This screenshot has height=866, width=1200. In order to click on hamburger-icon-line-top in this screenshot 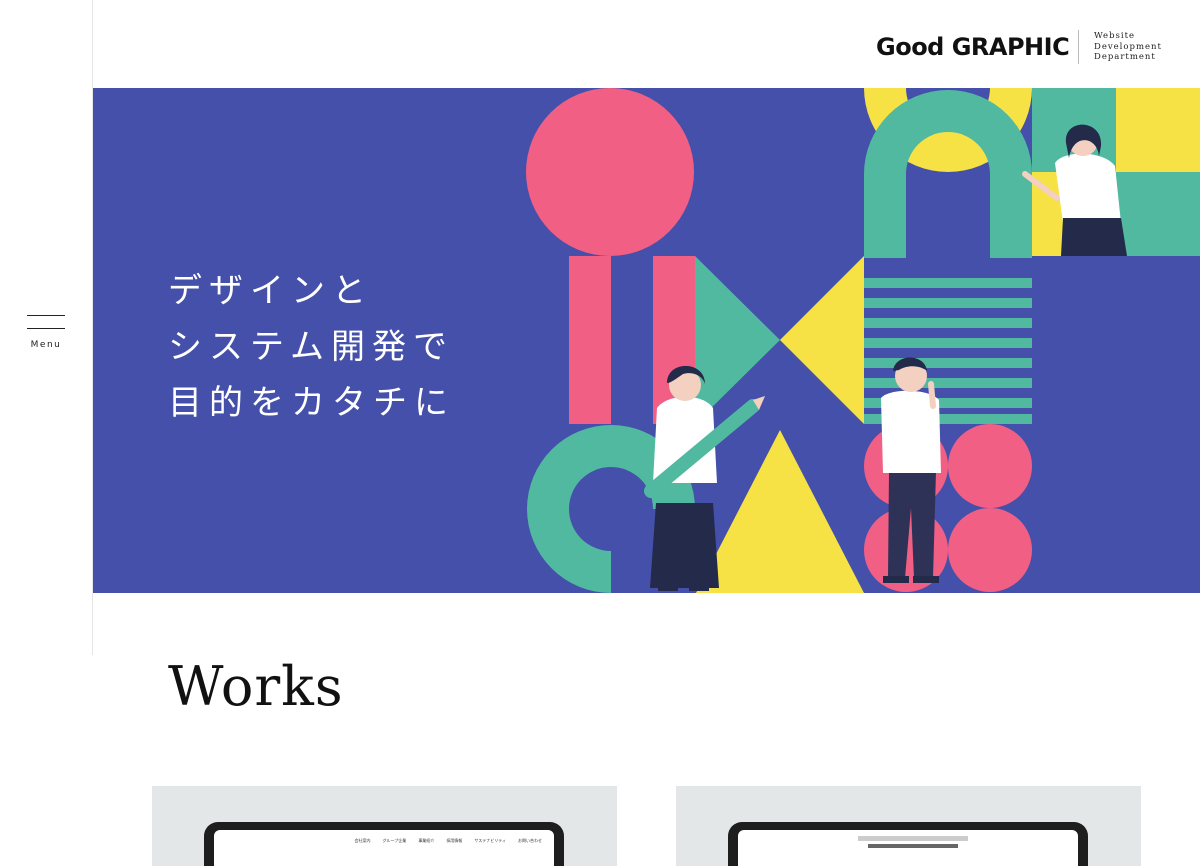, I will do `click(46, 315)`.